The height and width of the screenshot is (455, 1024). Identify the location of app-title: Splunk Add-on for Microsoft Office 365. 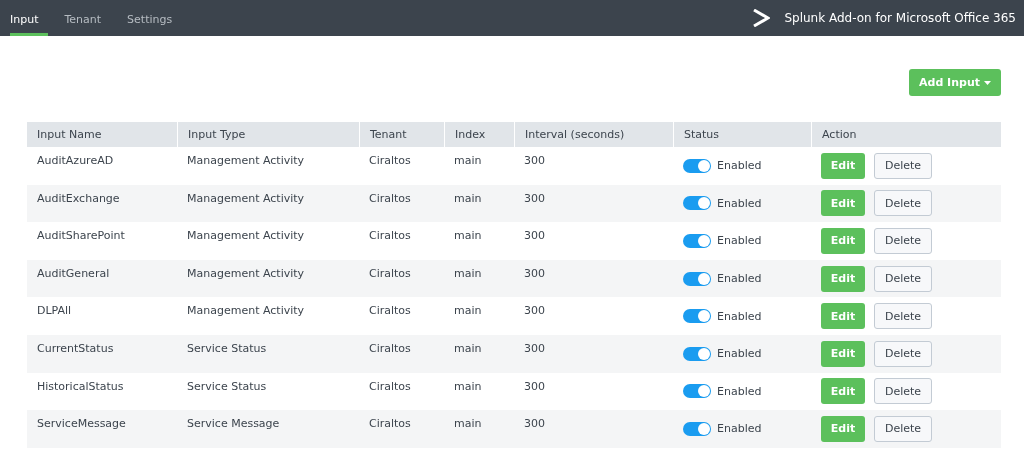
(900, 18).